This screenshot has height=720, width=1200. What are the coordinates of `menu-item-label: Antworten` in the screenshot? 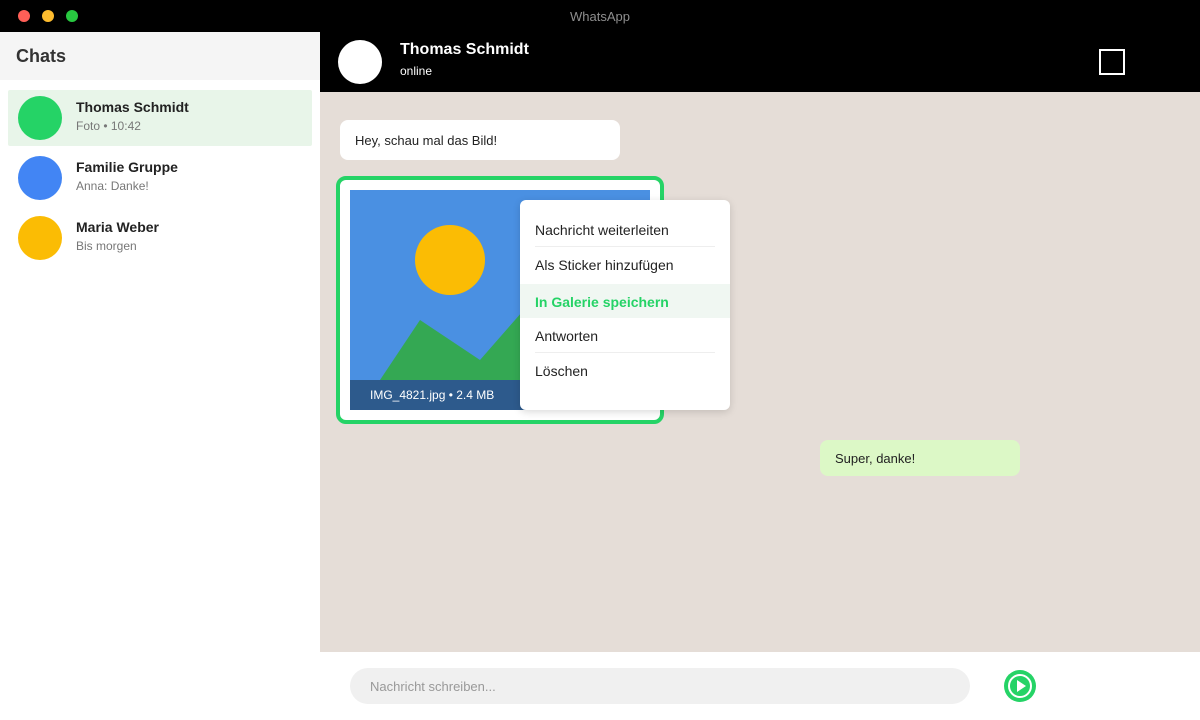 It's located at (567, 336).